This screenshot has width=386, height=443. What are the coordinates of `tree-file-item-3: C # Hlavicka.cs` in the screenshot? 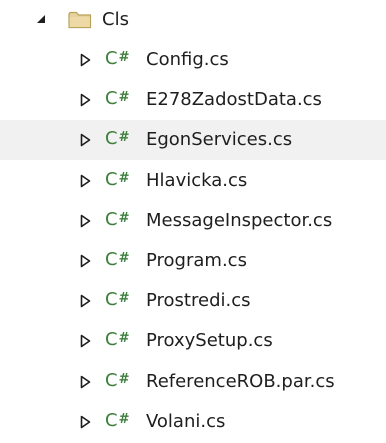 It's located at (193, 181).